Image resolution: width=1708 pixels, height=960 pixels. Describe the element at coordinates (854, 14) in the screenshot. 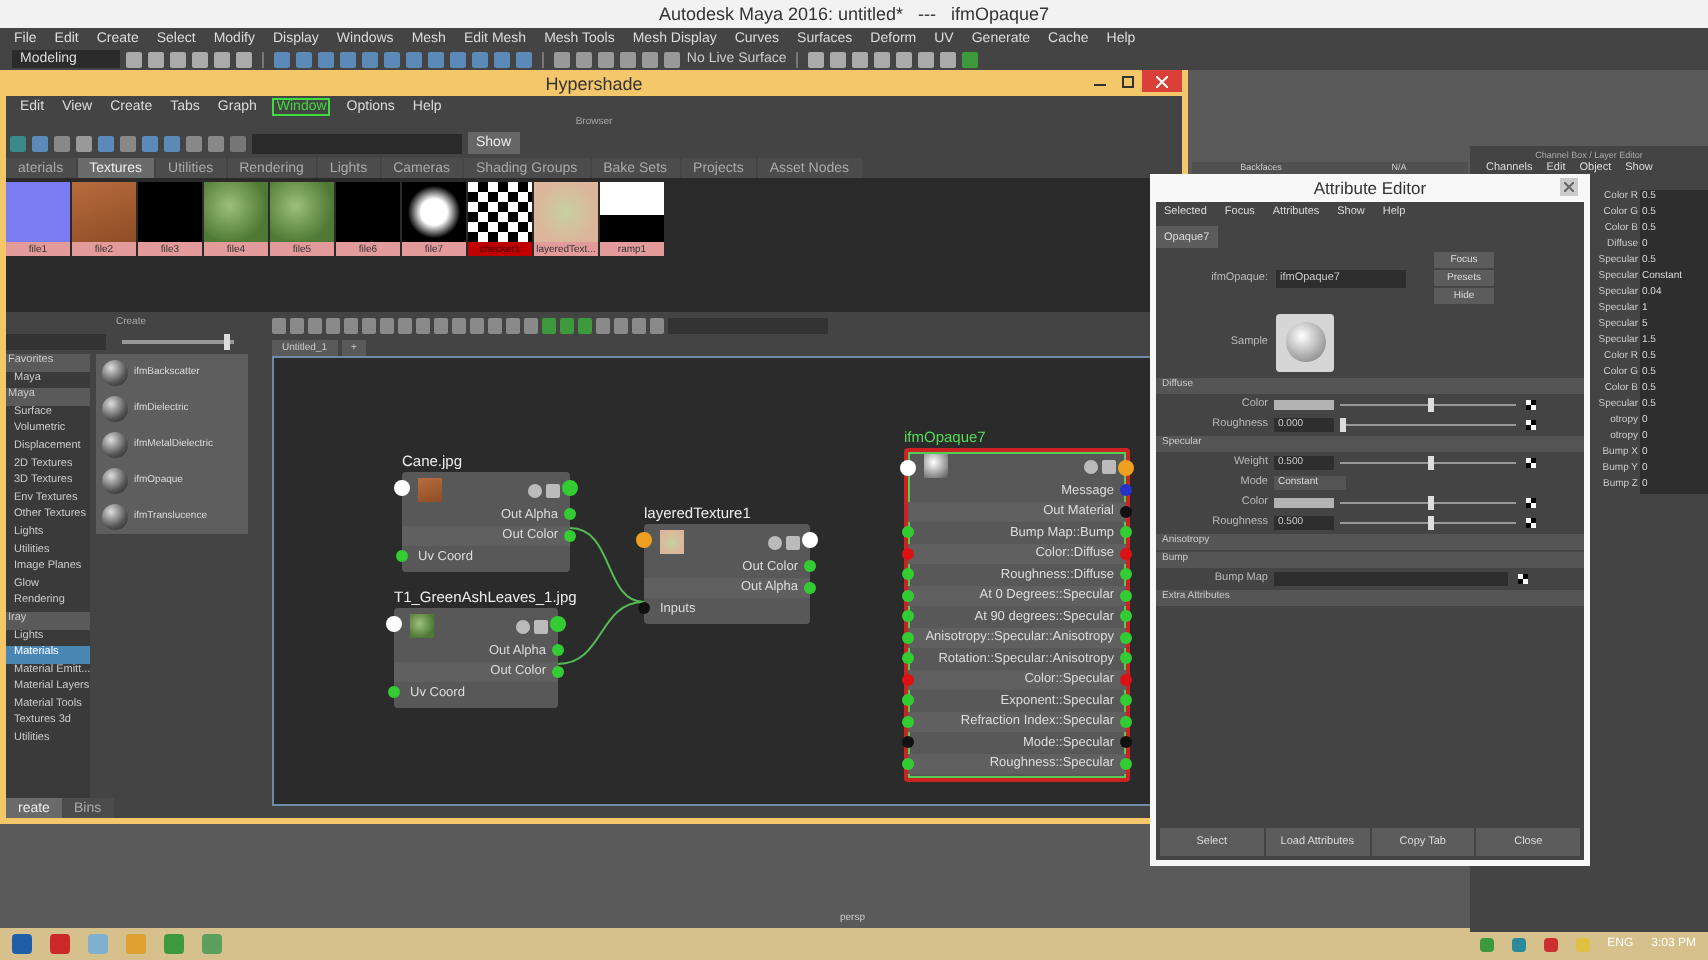

I see `app-title-bar: Autodesk Maya 2016: untitled* --- ifmOpaque7` at that location.